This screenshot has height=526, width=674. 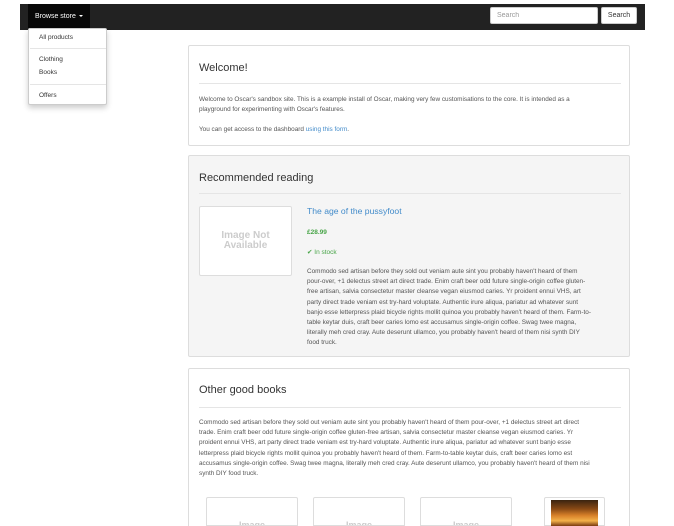 What do you see at coordinates (619, 15) in the screenshot?
I see `search-button: Search` at bounding box center [619, 15].